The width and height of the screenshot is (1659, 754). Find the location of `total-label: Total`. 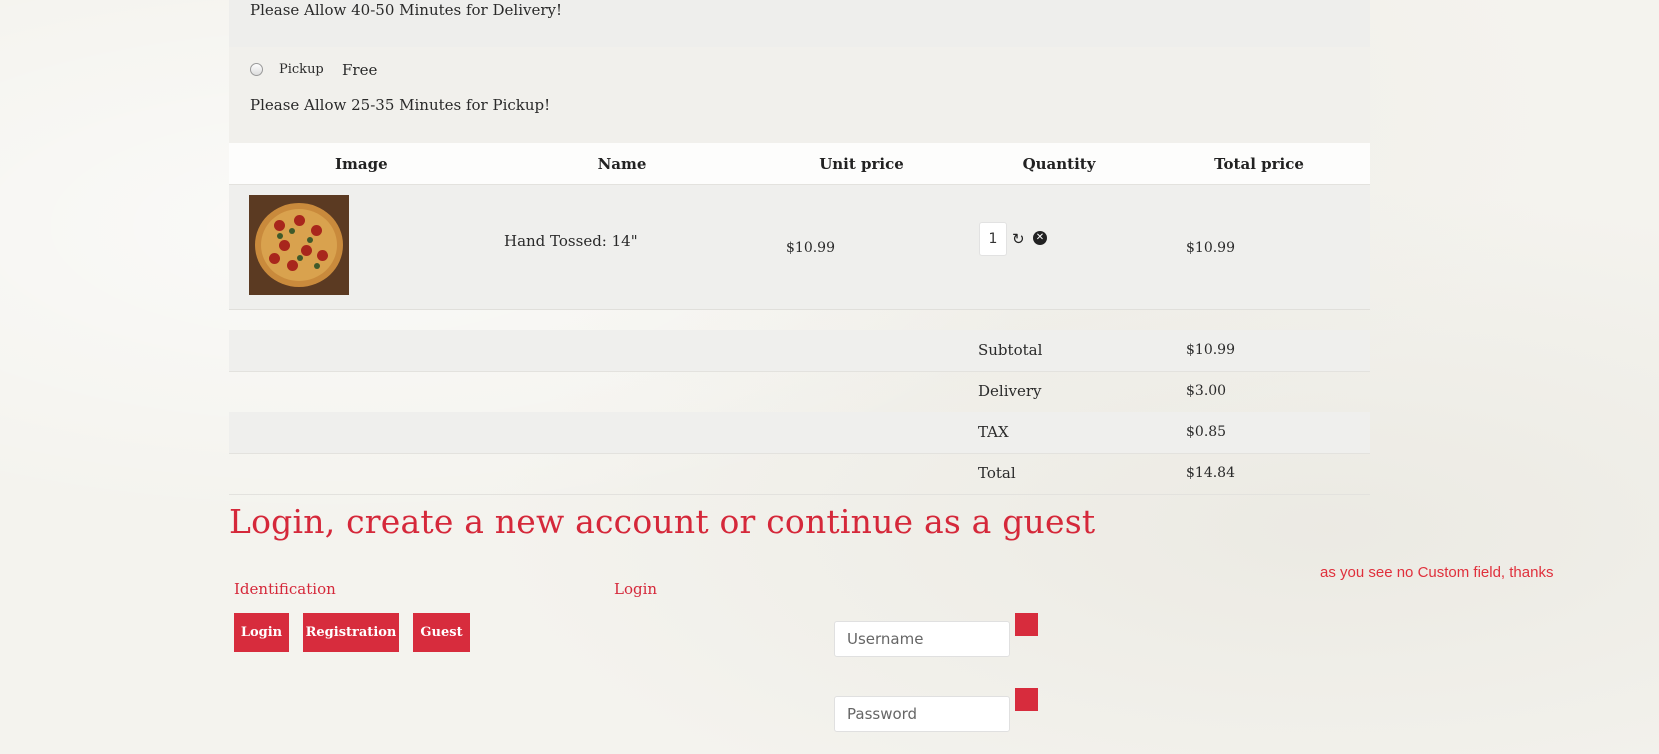

total-label: Total is located at coordinates (997, 473).